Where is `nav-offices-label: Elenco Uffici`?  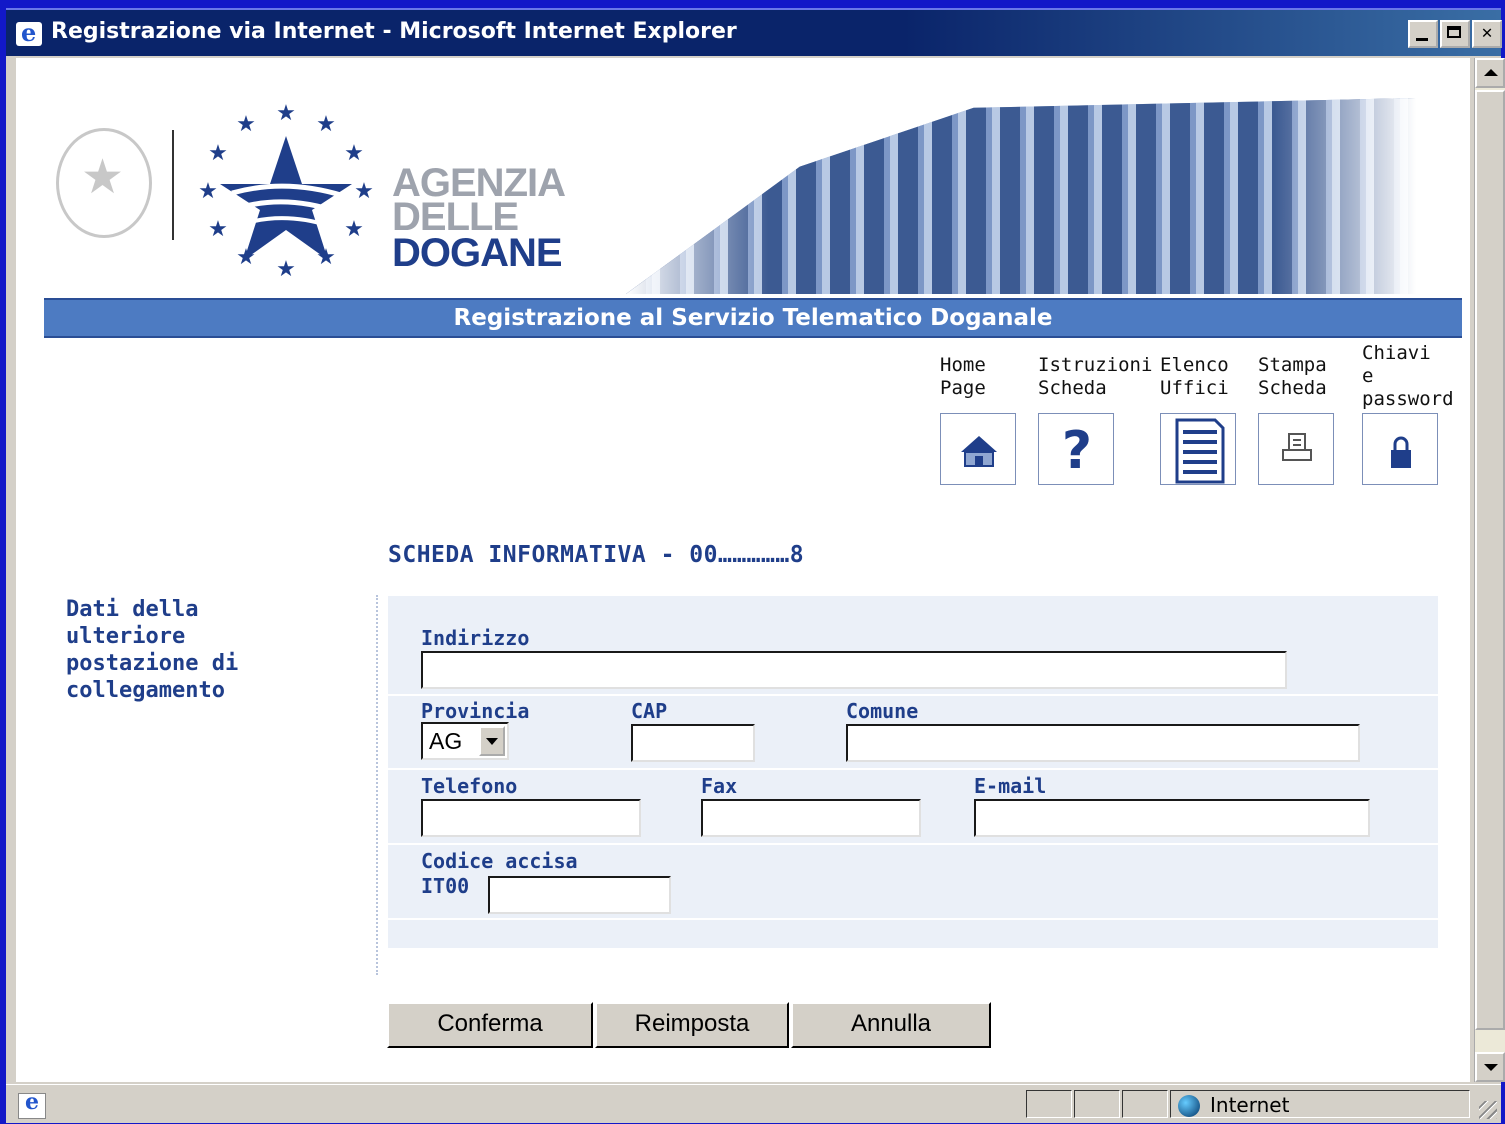 nav-offices-label: Elenco Uffici is located at coordinates (1194, 377).